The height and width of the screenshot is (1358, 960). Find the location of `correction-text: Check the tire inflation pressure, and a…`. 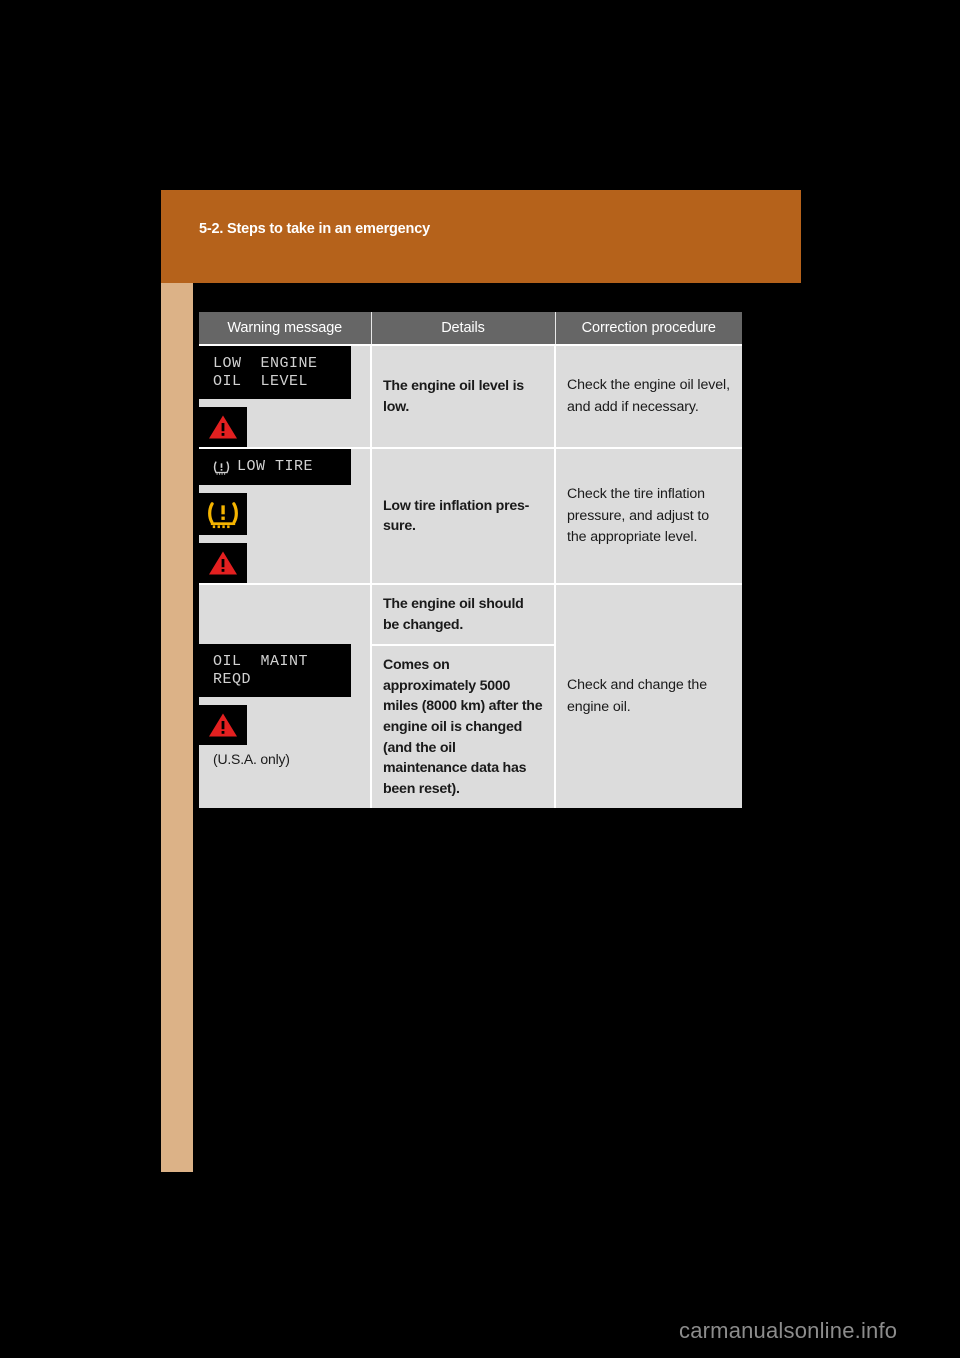

correction-text: Check the tire inflation pressure, and a… is located at coordinates (638, 515).